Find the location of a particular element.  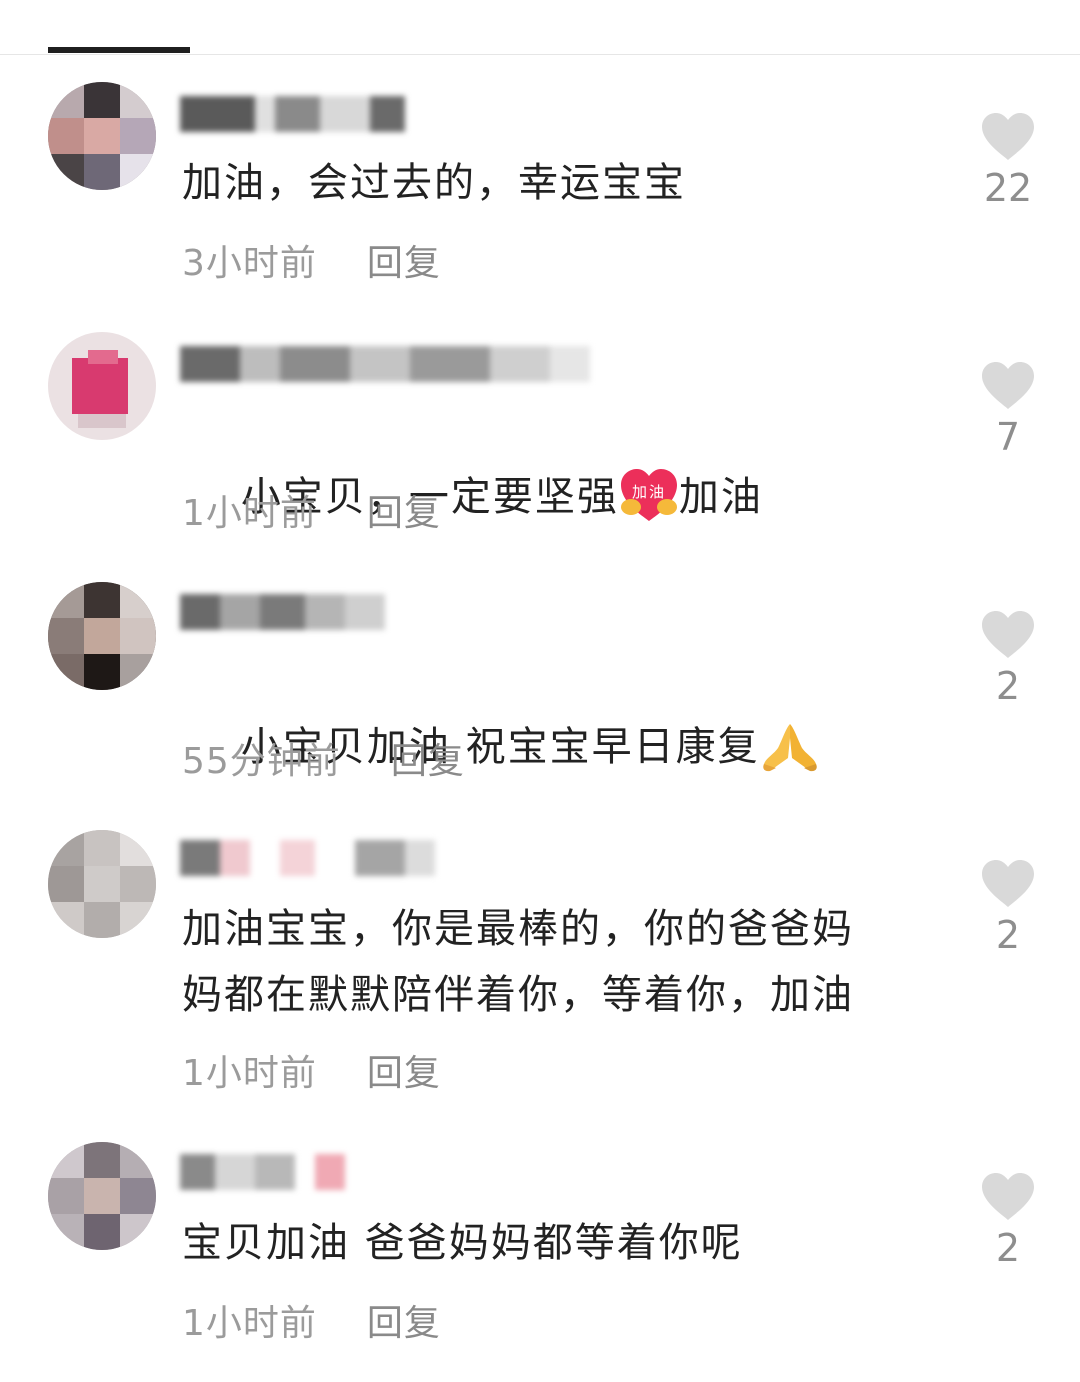

comment-meta: 55分钟前 回复 is located at coordinates (323, 758).